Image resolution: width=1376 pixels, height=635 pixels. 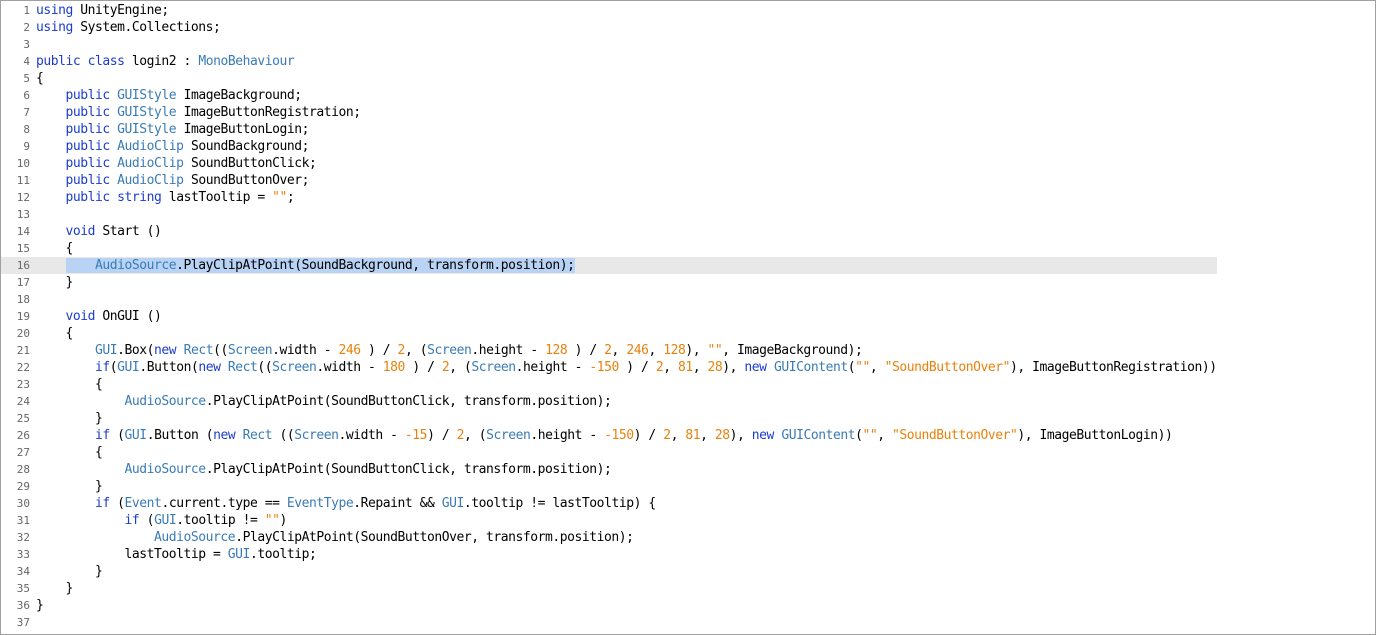 What do you see at coordinates (609, 520) in the screenshot?
I see `code-line: 31 if (GUI.tooltip != "")` at bounding box center [609, 520].